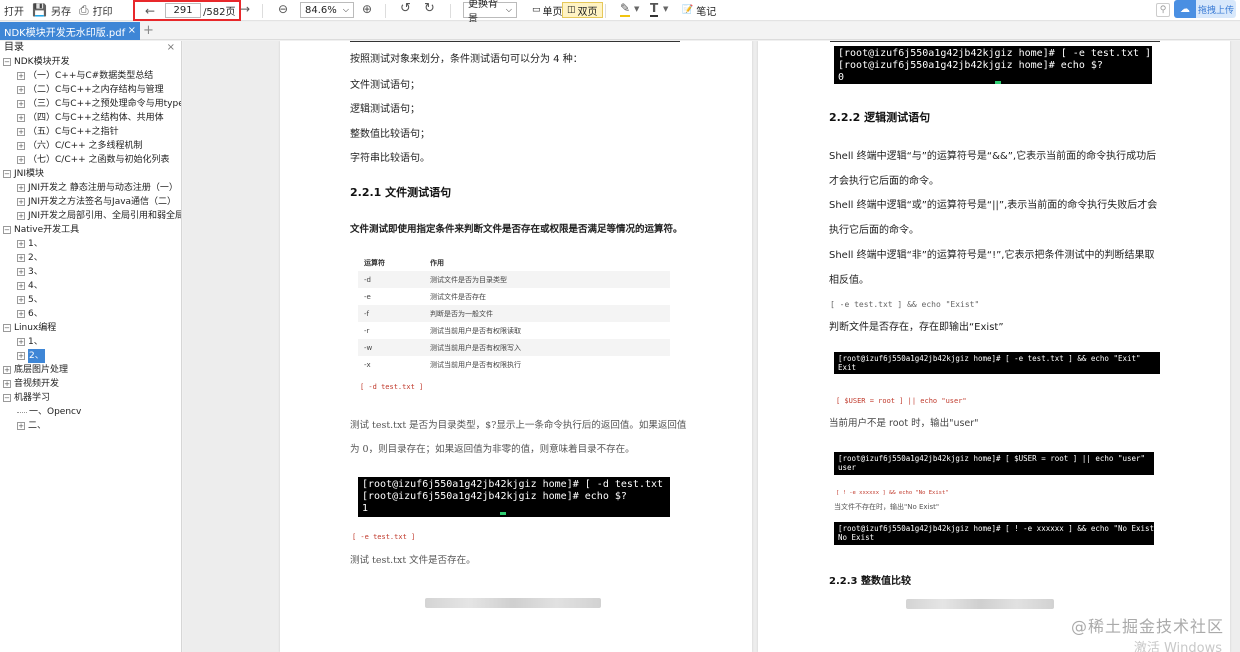 The height and width of the screenshot is (652, 1240). I want to click on search-icon: ⚲, so click(1163, 10).